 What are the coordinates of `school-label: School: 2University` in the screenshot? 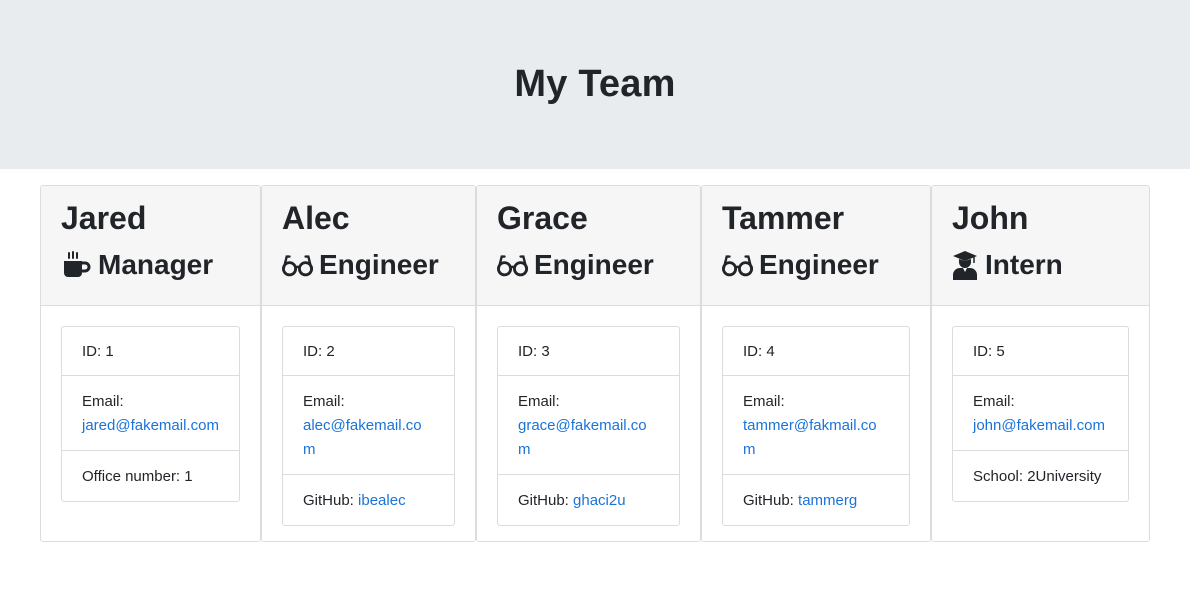 It's located at (1037, 476).